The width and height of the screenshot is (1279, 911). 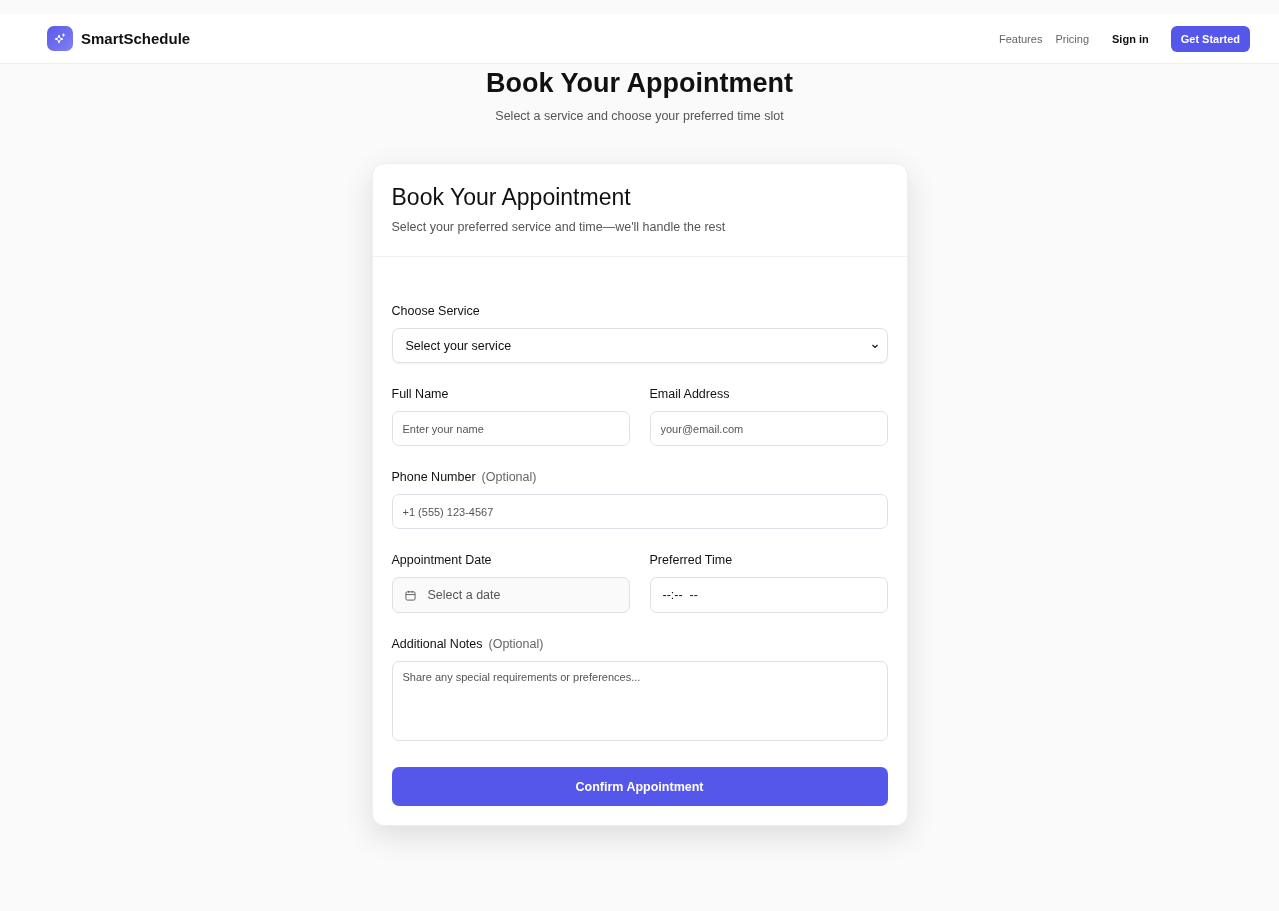 I want to click on get-started-button: Get Started, so click(x=1210, y=38).